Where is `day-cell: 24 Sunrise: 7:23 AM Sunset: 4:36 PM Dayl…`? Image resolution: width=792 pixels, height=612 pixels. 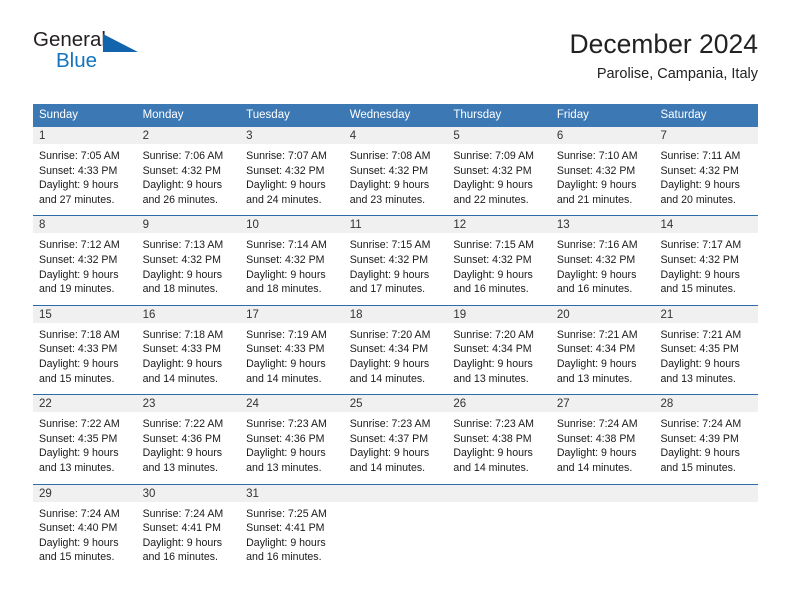
day-cell: 24 Sunrise: 7:23 AM Sunset: 4:36 PM Dayl… is located at coordinates (292, 439).